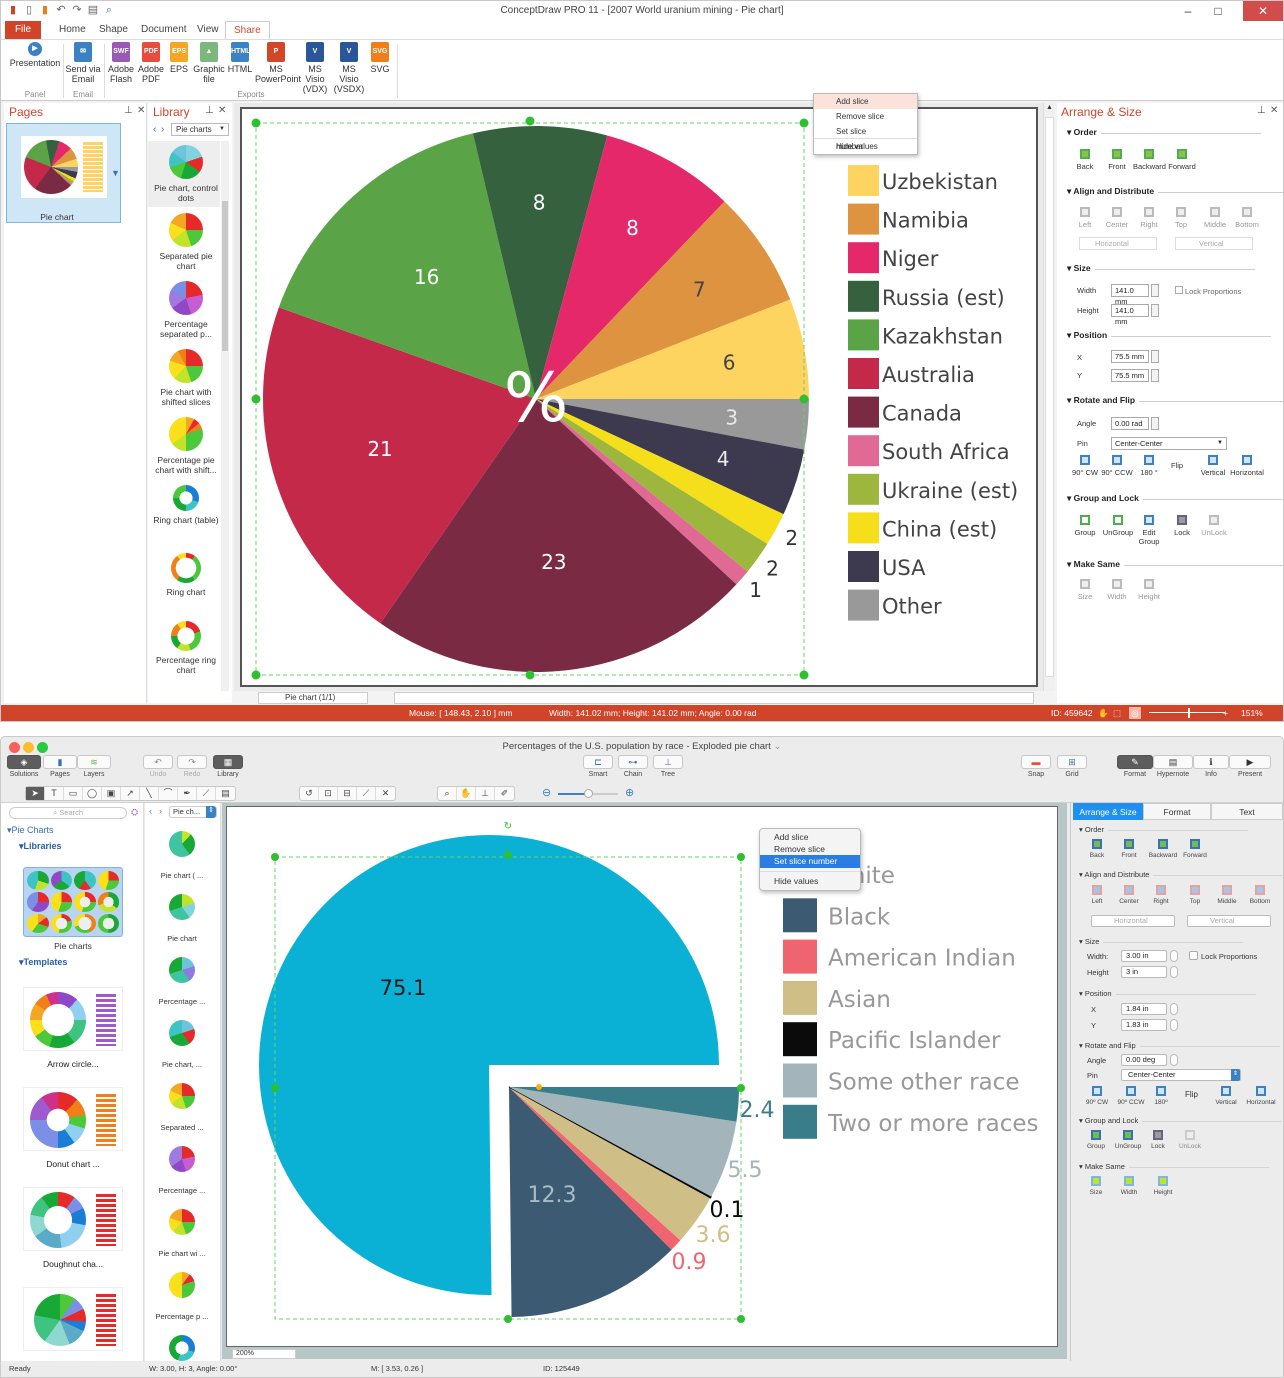 Image resolution: width=1284 pixels, height=1378 pixels. Describe the element at coordinates (863, 528) in the screenshot. I see `legend-swatch-china-est` at that location.